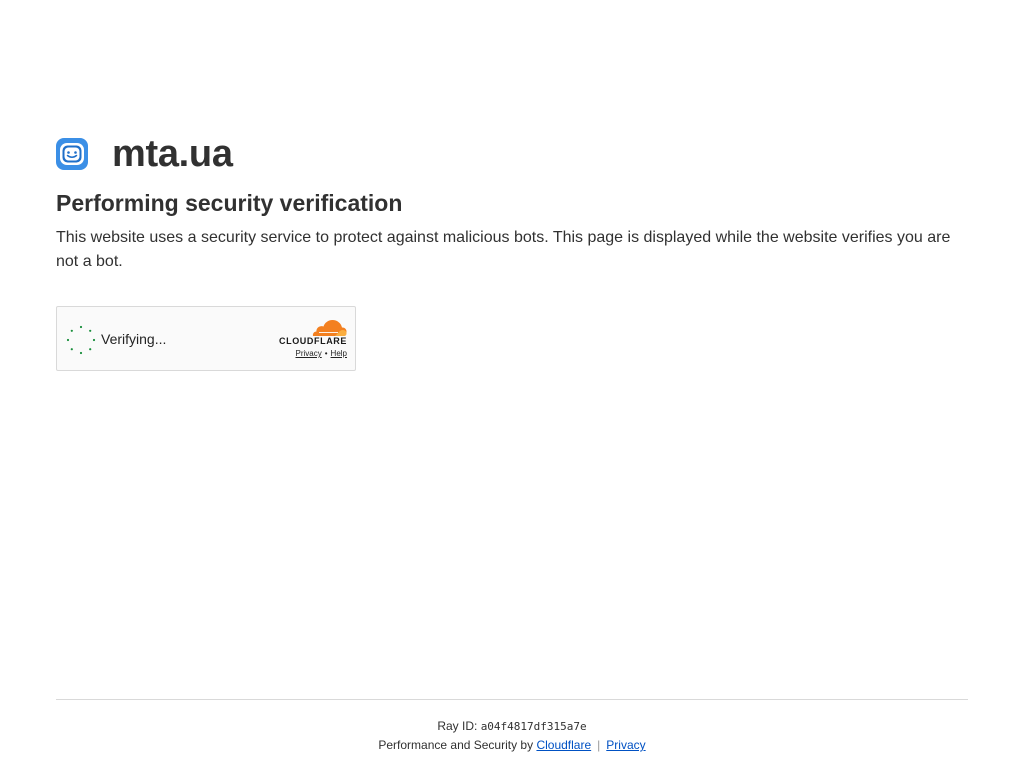 The height and width of the screenshot is (768, 1024). Describe the element at coordinates (309, 353) in the screenshot. I see `widget-privacy-link: Privacy` at that location.